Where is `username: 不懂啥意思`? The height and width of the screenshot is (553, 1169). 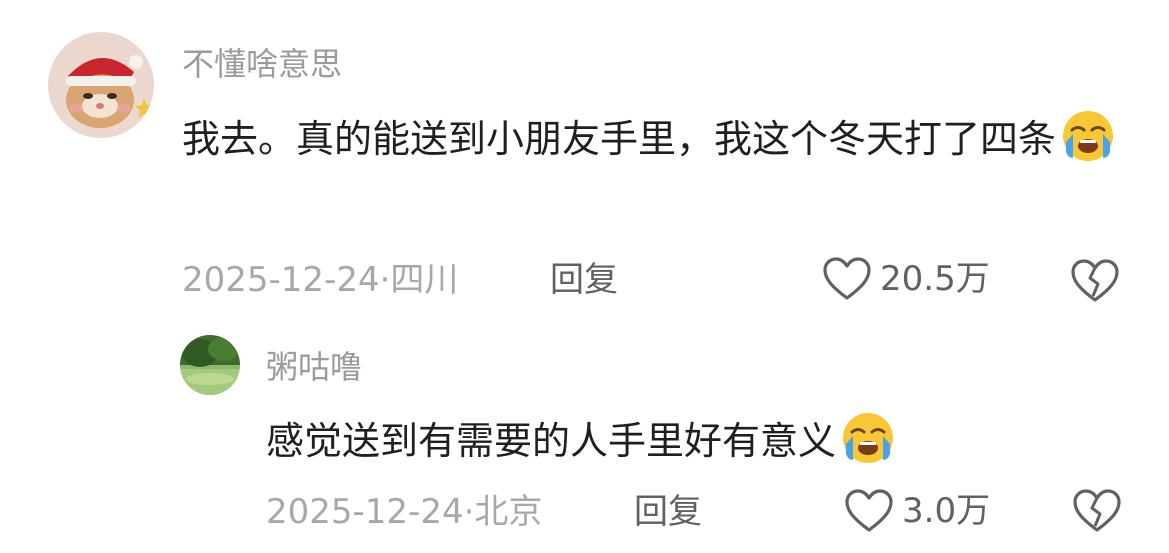
username: 不懂啥意思 is located at coordinates (262, 64).